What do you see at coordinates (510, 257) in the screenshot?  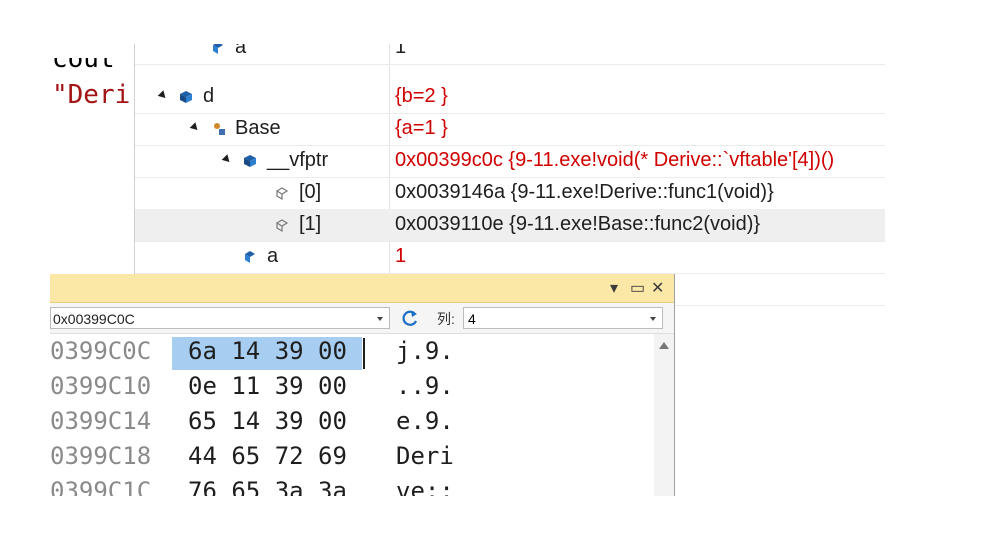 I see `watch-row-a: a 1` at bounding box center [510, 257].